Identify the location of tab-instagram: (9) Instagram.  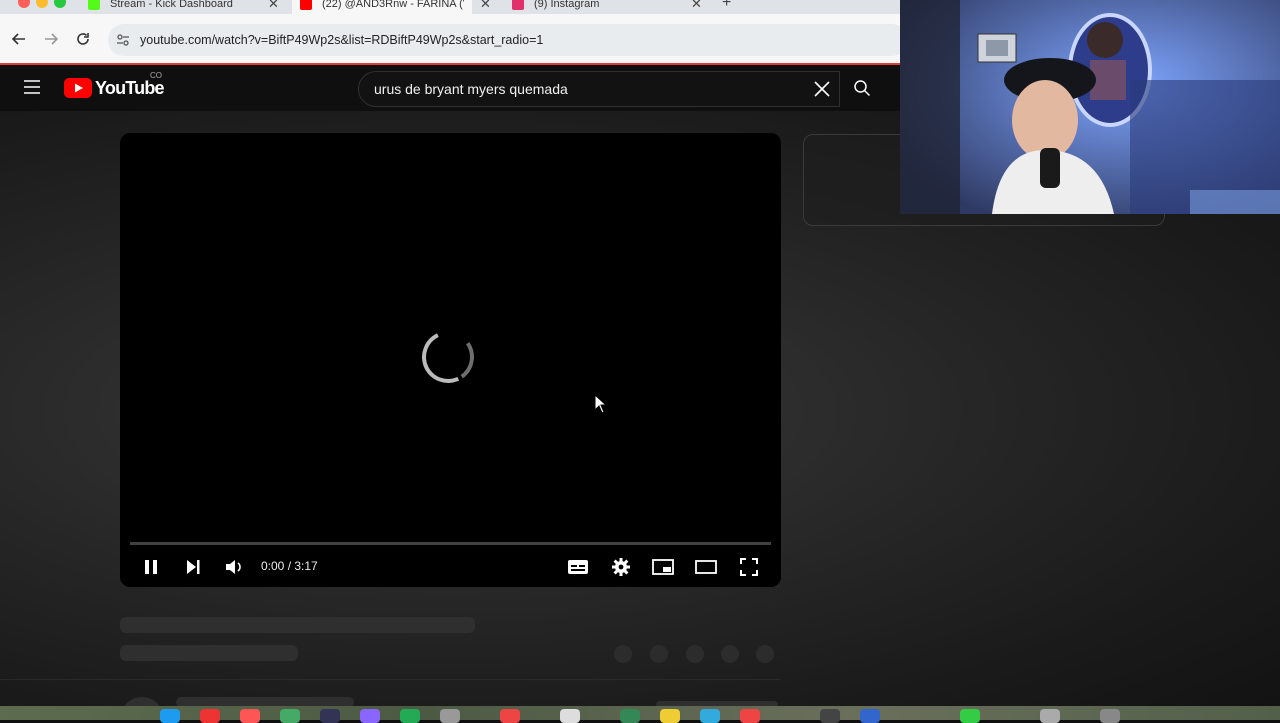
(597, 7).